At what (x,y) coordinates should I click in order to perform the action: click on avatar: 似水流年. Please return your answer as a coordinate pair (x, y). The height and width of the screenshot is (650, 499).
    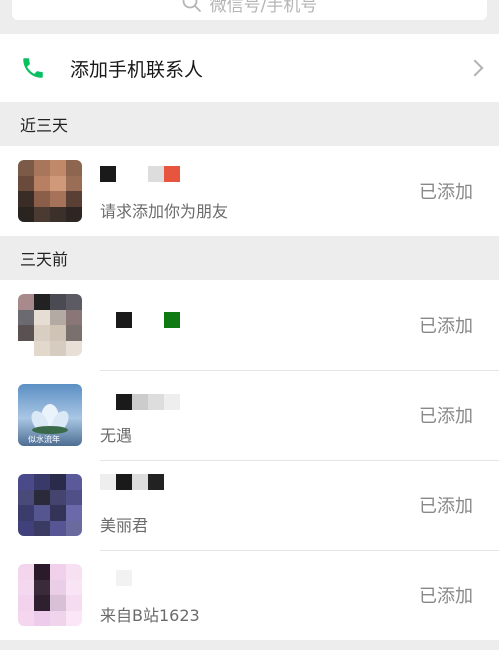
    Looking at the image, I should click on (50, 415).